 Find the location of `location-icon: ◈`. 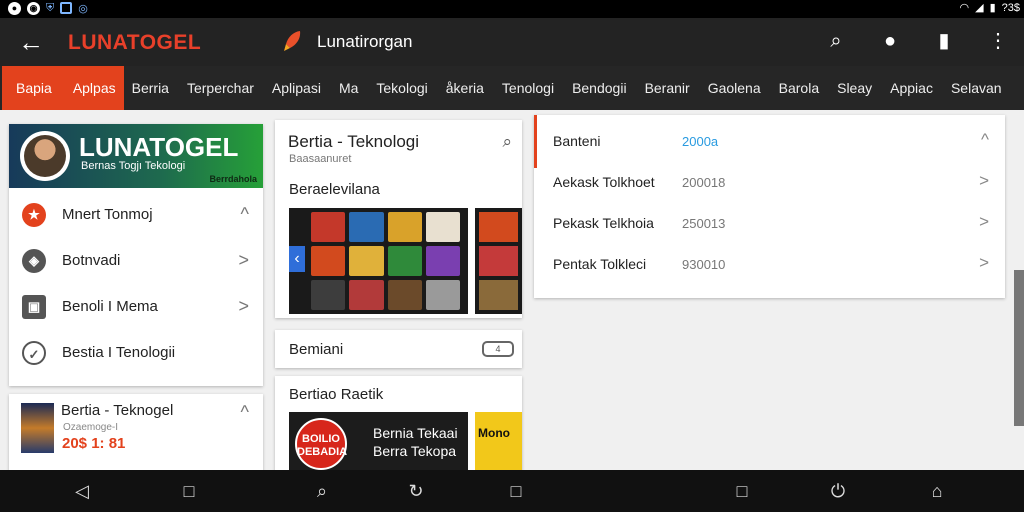

location-icon: ◈ is located at coordinates (34, 261).